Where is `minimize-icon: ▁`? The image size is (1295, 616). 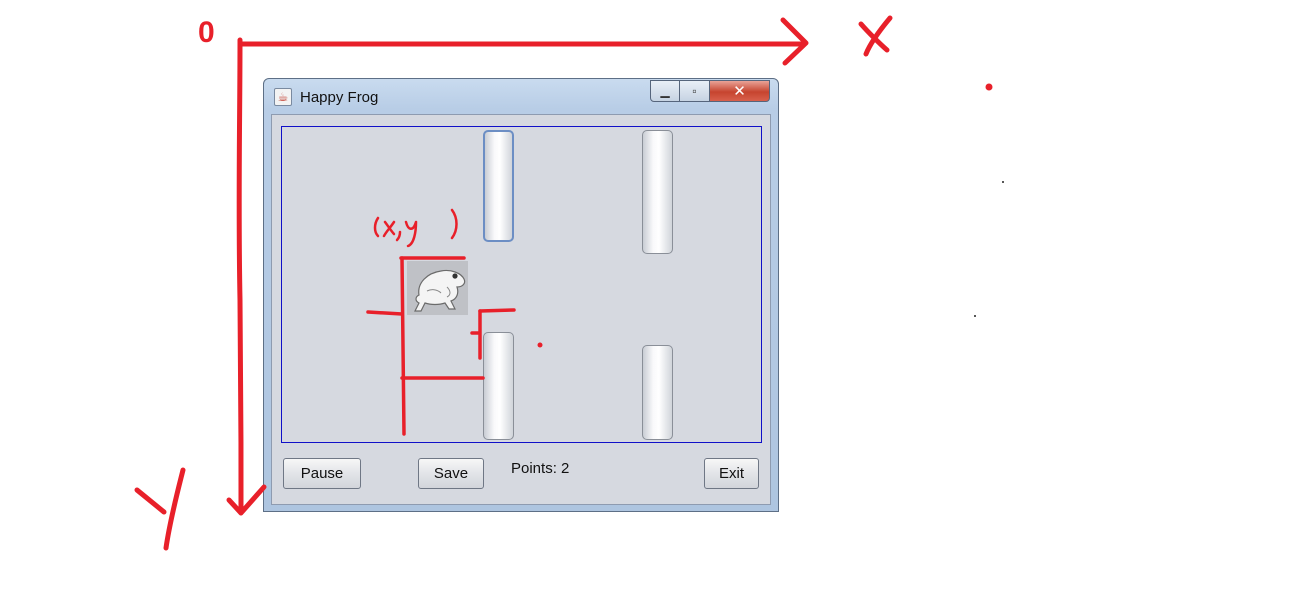 minimize-icon: ▁ is located at coordinates (665, 91).